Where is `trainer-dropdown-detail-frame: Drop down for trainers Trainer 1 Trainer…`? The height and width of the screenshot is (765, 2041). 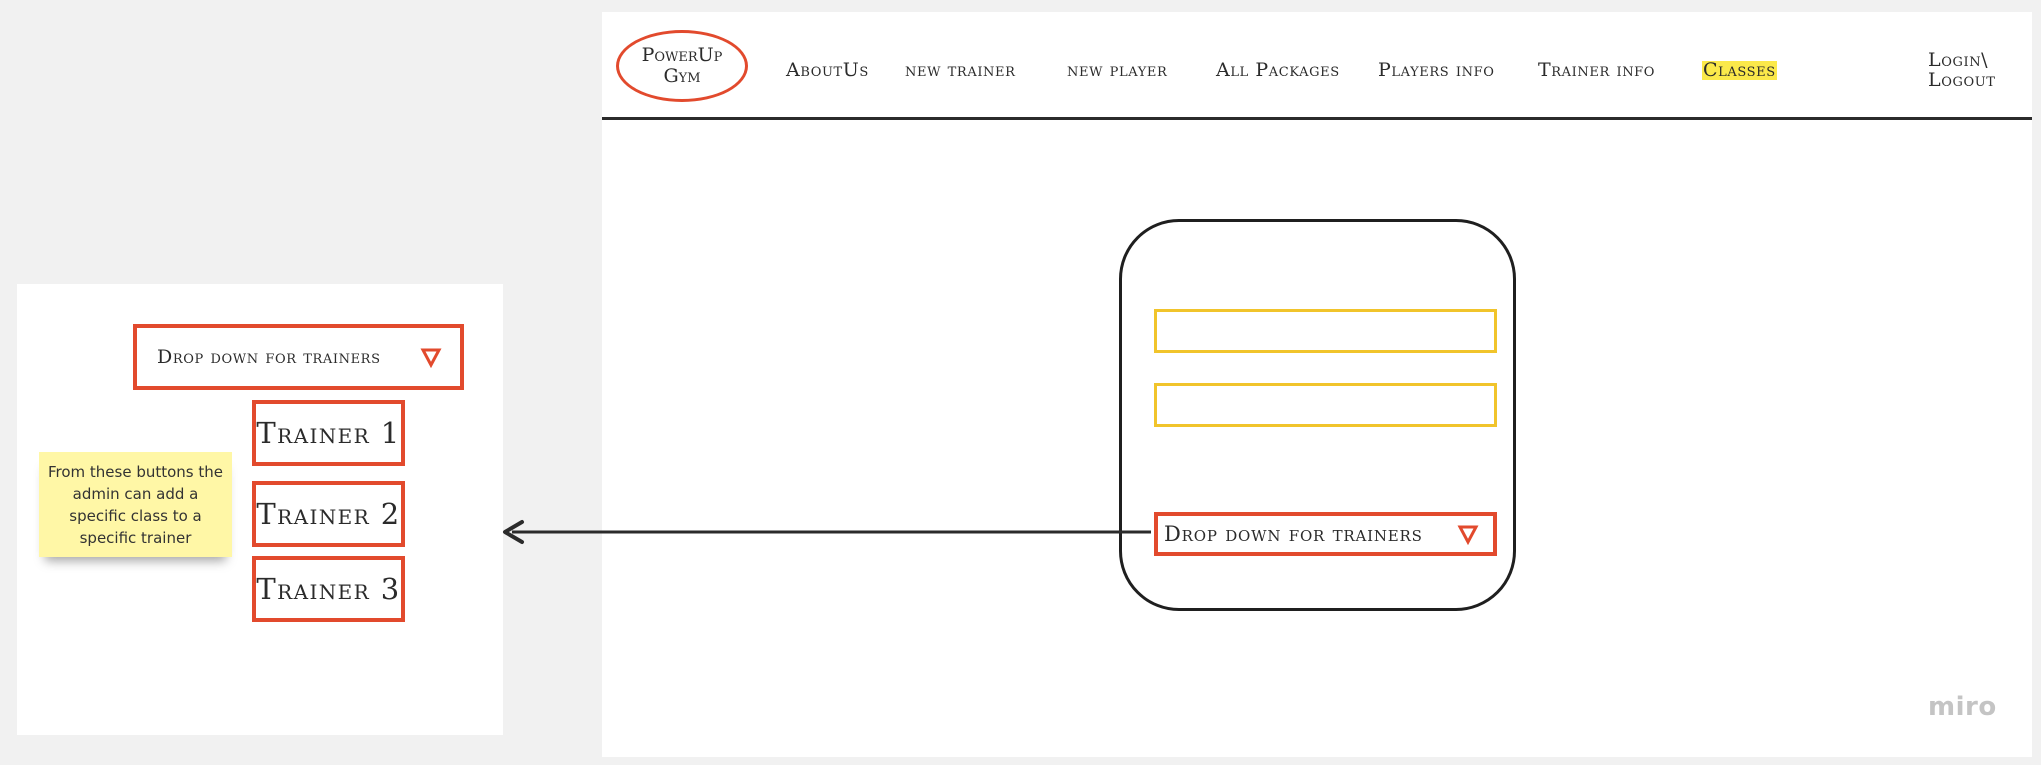 trainer-dropdown-detail-frame: Drop down for trainers Trainer 1 Trainer… is located at coordinates (260, 509).